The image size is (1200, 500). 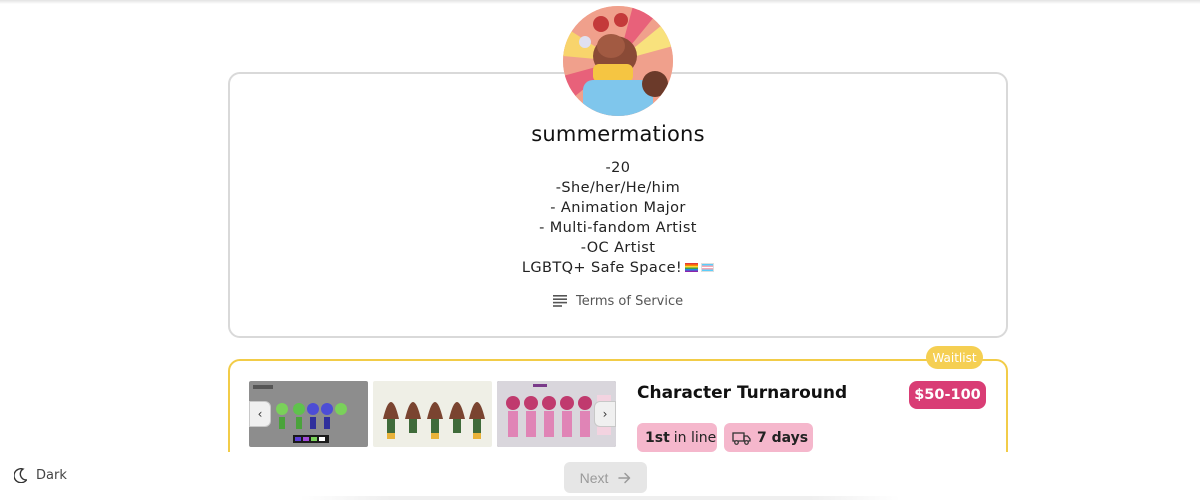 I want to click on avatar, so click(x=618, y=61).